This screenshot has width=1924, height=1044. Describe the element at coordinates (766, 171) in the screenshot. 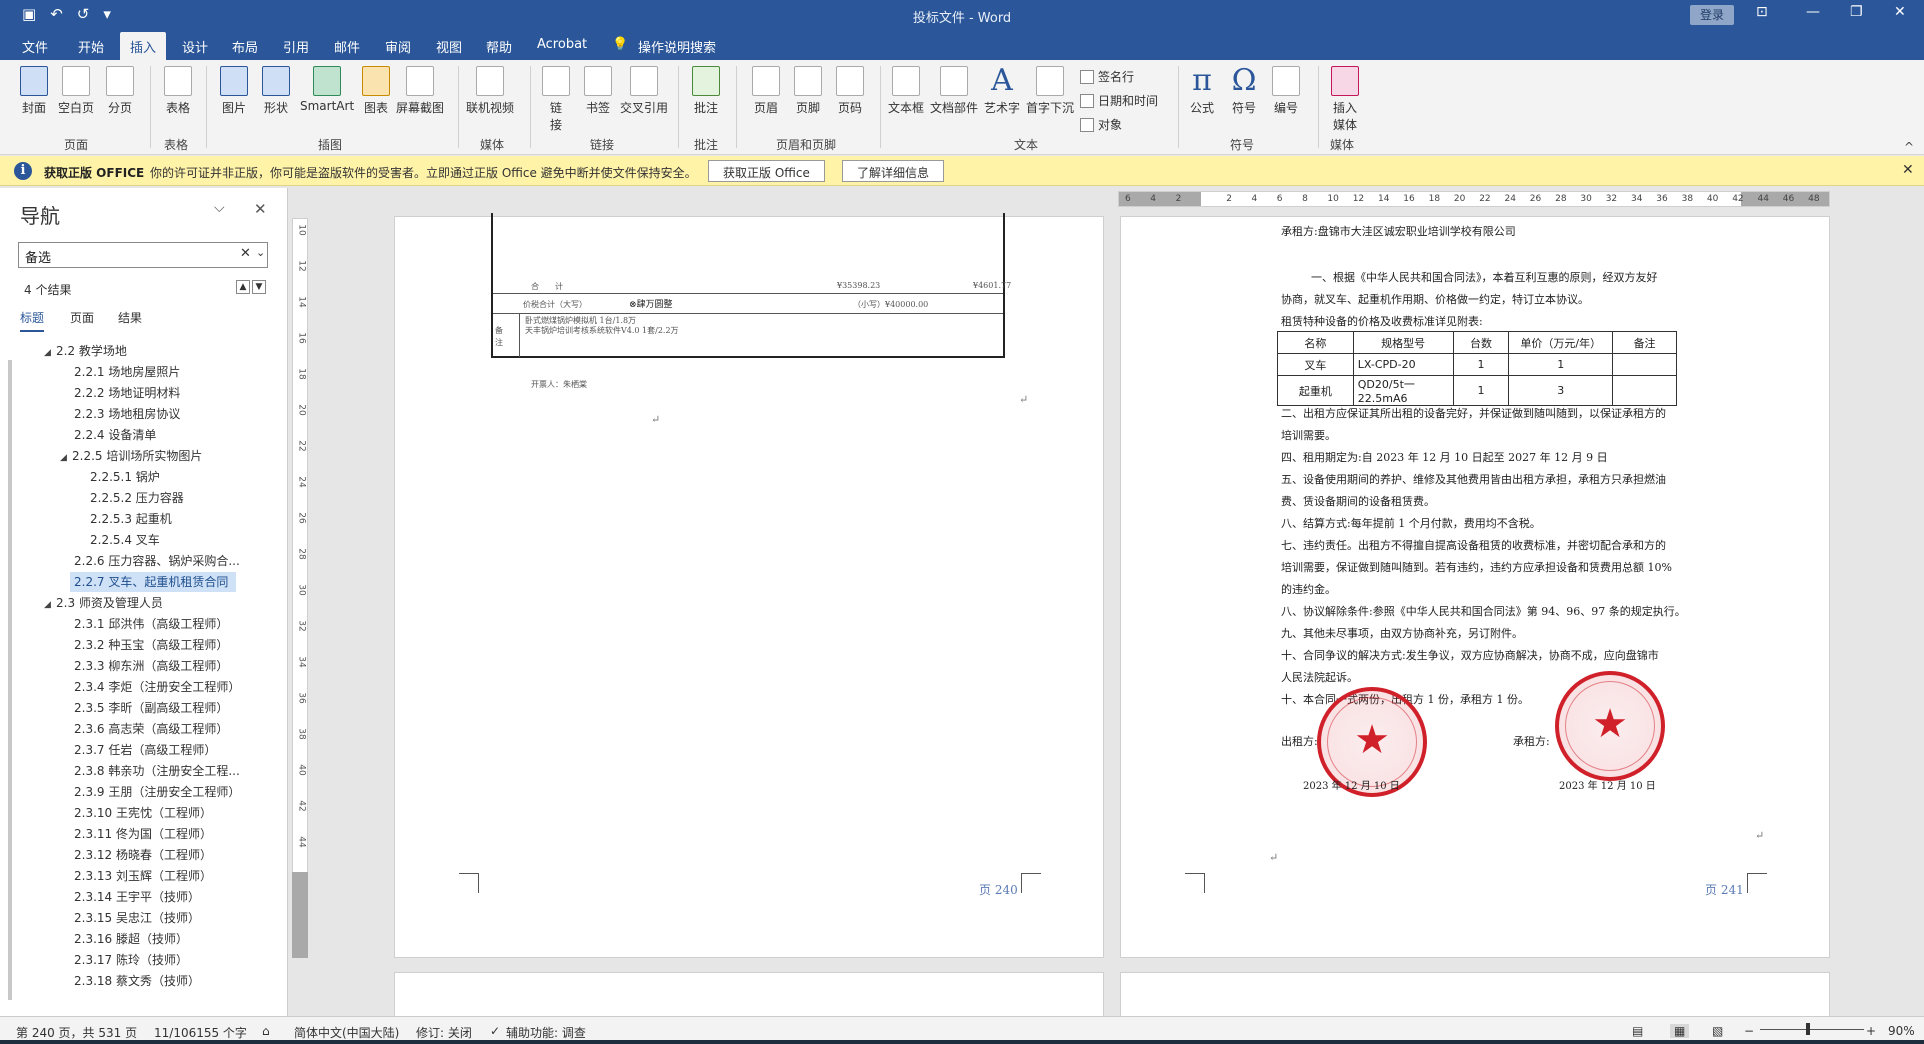

I see `get-genuine-button: 获取正版 Office` at that location.